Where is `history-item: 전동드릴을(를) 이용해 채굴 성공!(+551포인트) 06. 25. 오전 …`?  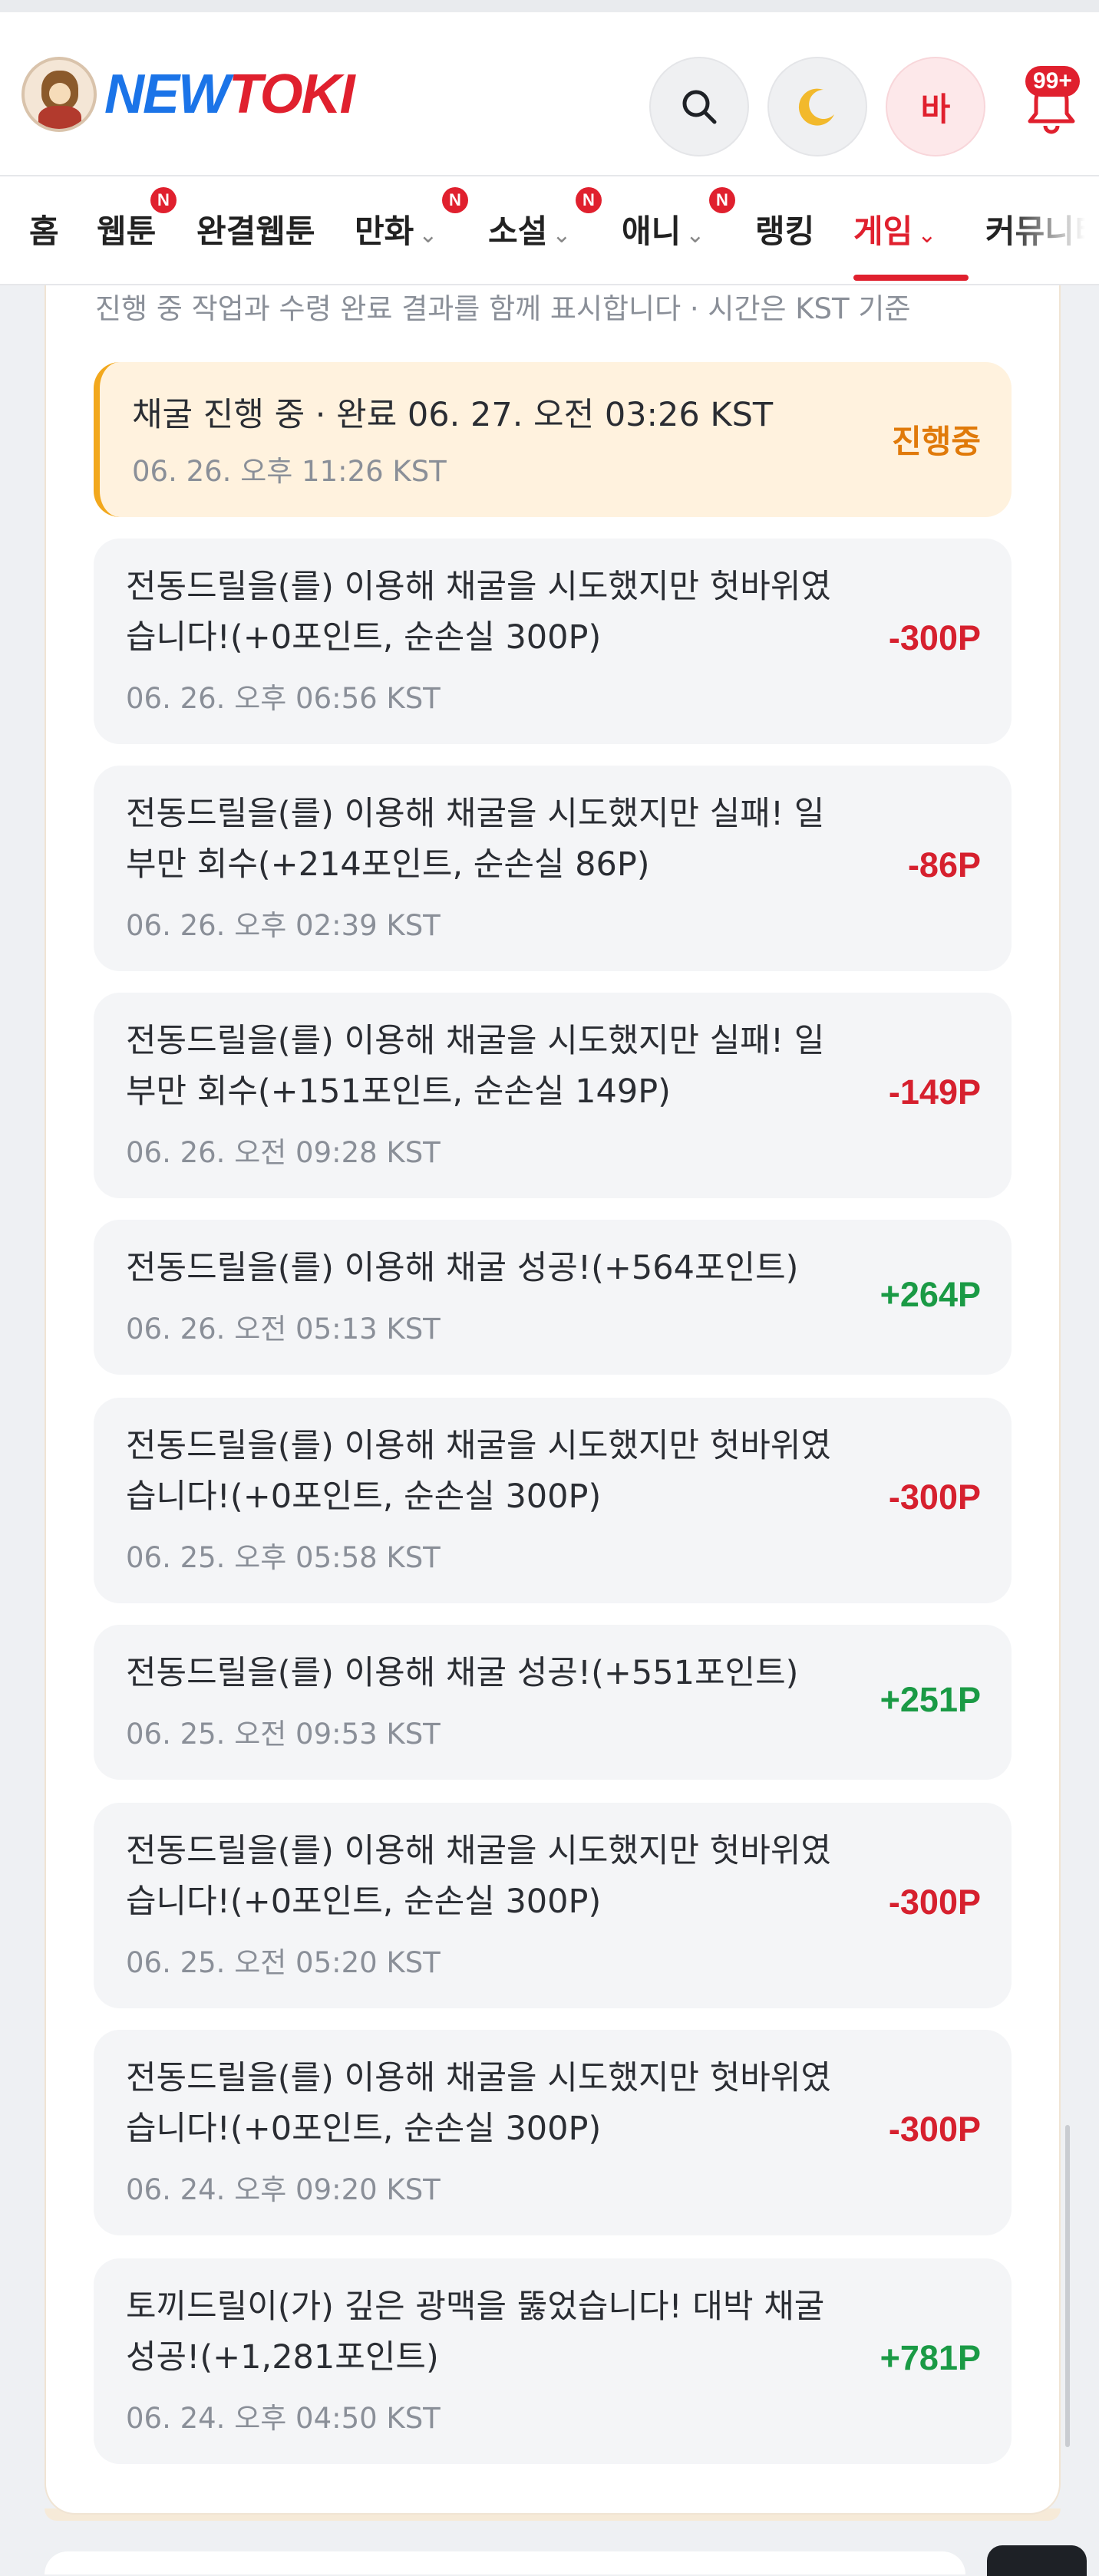 history-item: 전동드릴을(를) 이용해 채굴 성공!(+551포인트) 06. 25. 오전 … is located at coordinates (553, 1702).